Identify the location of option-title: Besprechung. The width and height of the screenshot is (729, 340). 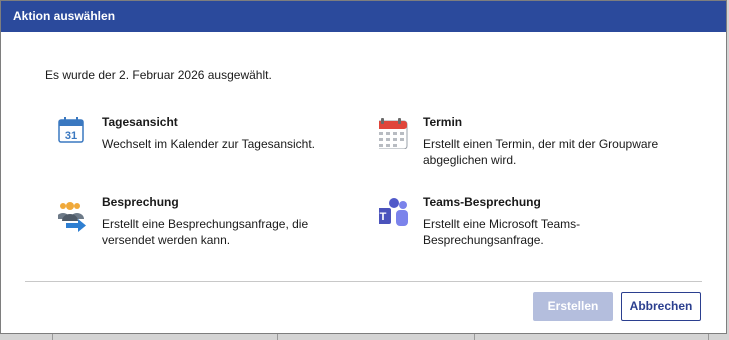
(140, 202).